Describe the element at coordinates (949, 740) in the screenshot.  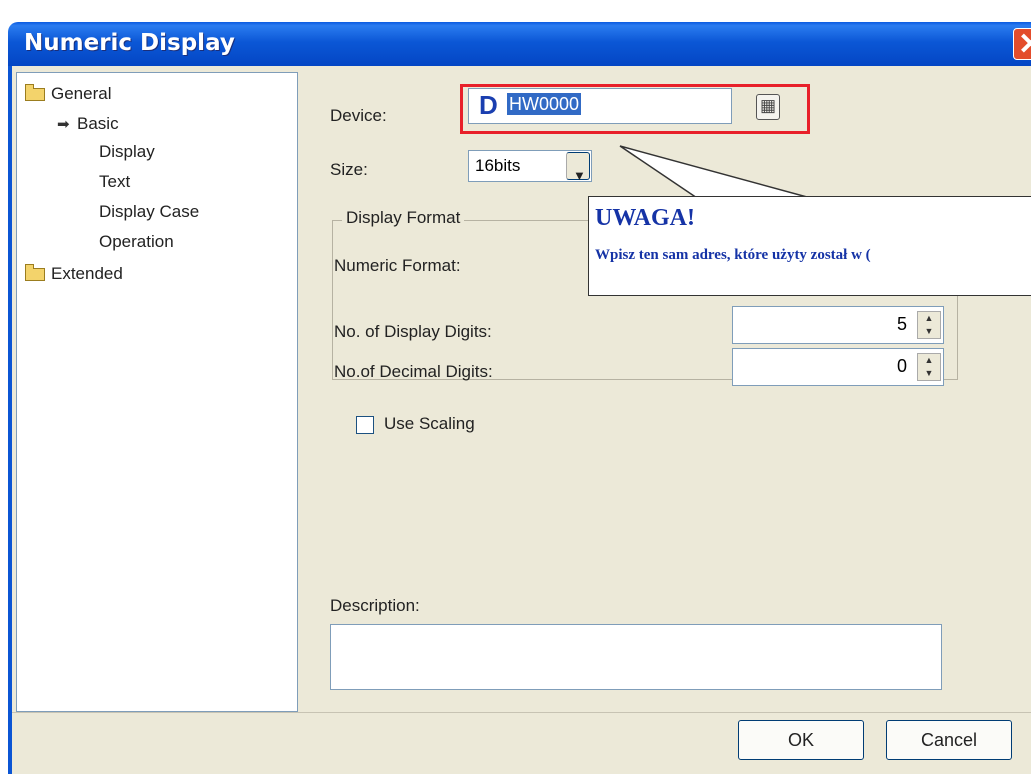
I see `cancel-button: Cancel` at that location.